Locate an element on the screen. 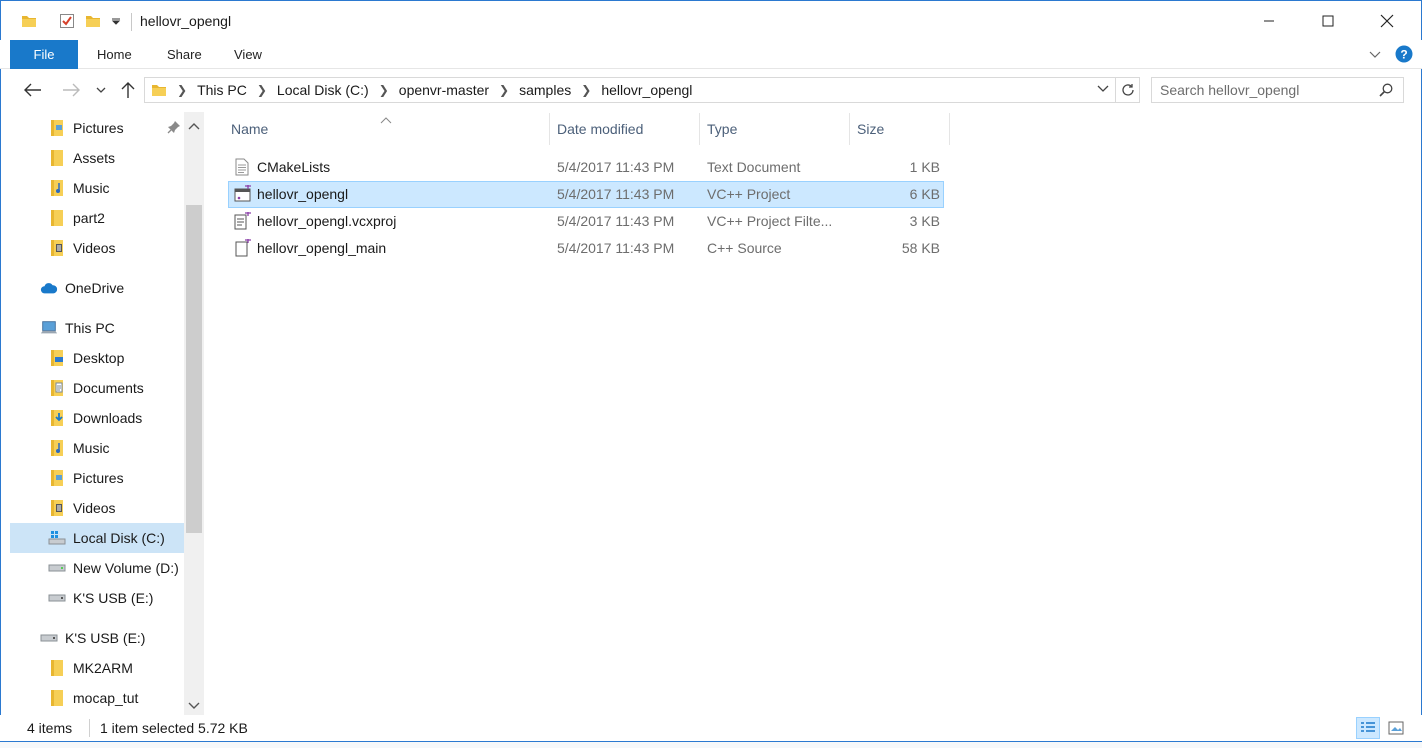 This screenshot has width=1422, height=748. nav-item-downloads: Downloads is located at coordinates (95, 418).